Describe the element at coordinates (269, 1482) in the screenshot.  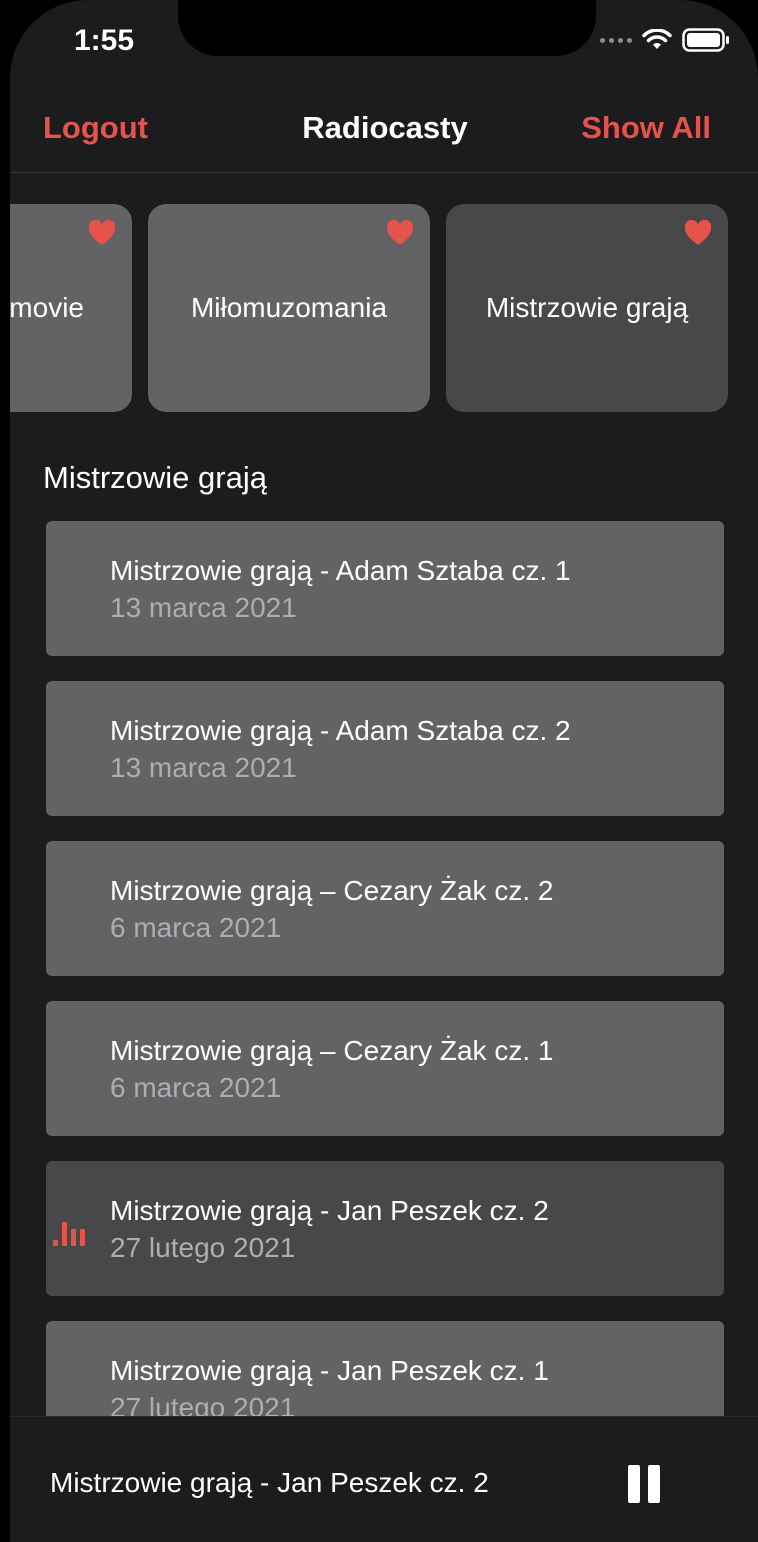
I see `now-playing-title: Mistrzowie grają - Jan Peszek cz. 2` at that location.